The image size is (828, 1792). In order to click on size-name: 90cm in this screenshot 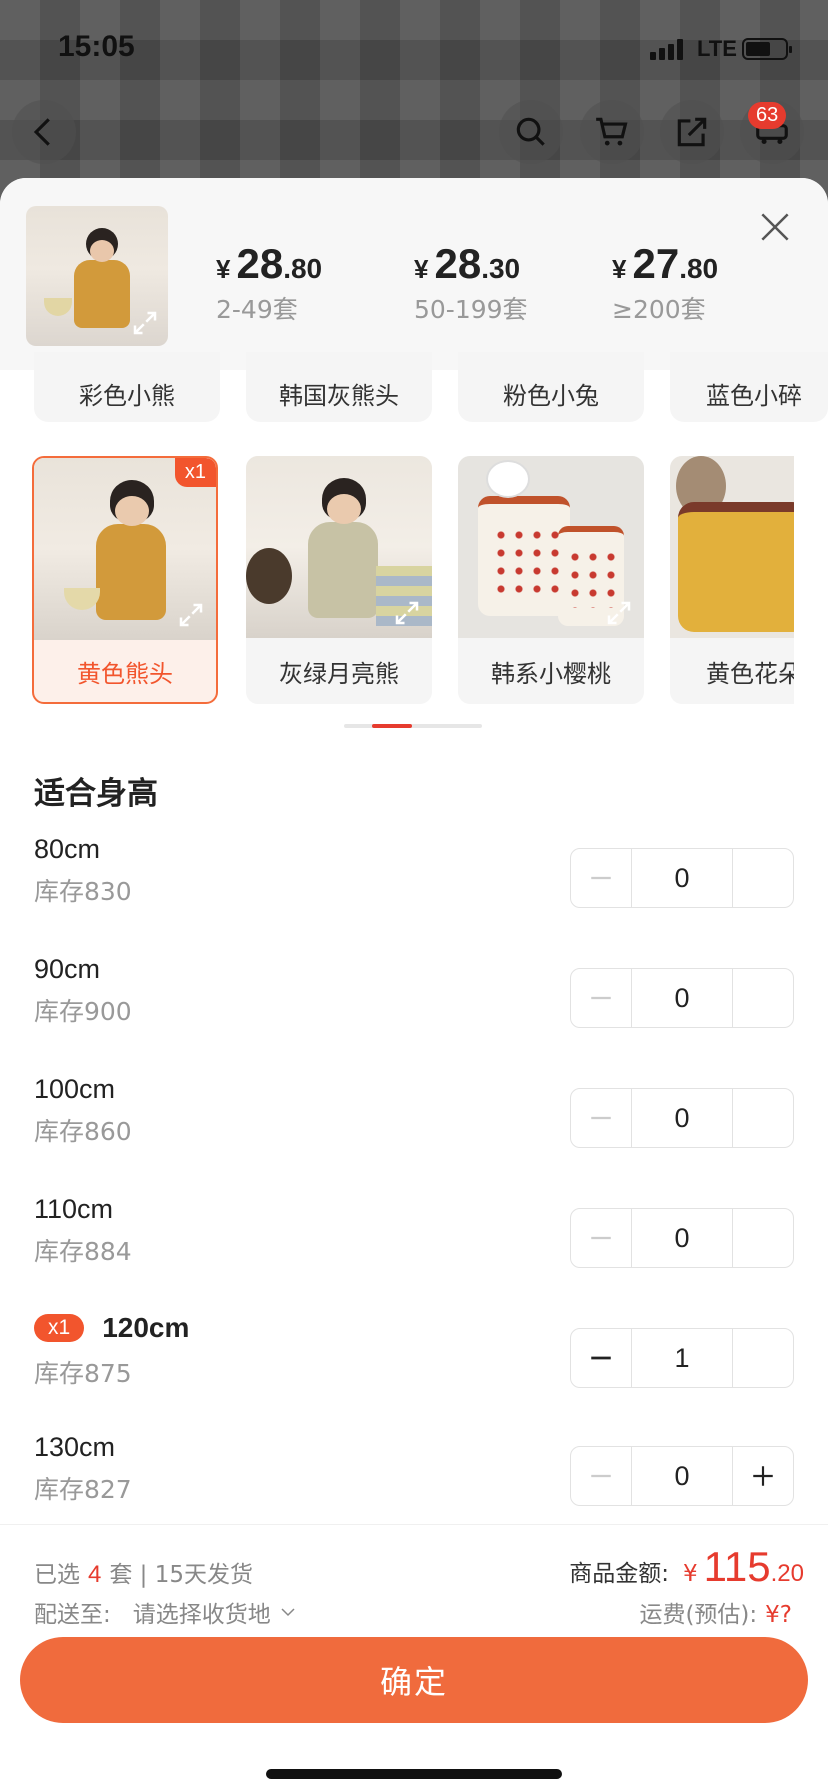, I will do `click(67, 969)`.